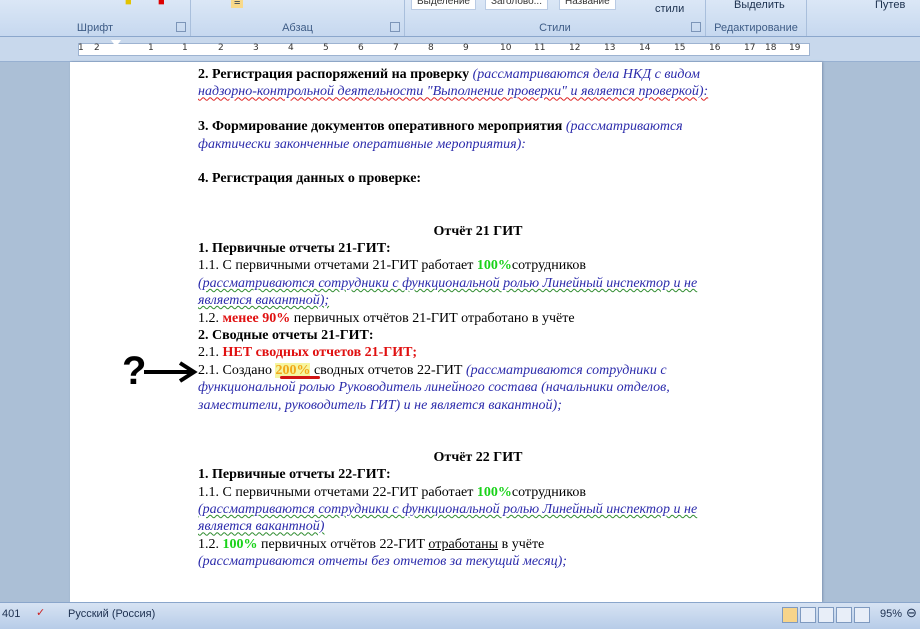 The width and height of the screenshot is (920, 629). Describe the element at coordinates (161, 4) in the screenshot. I see `font-red-color-icon: ■` at that location.